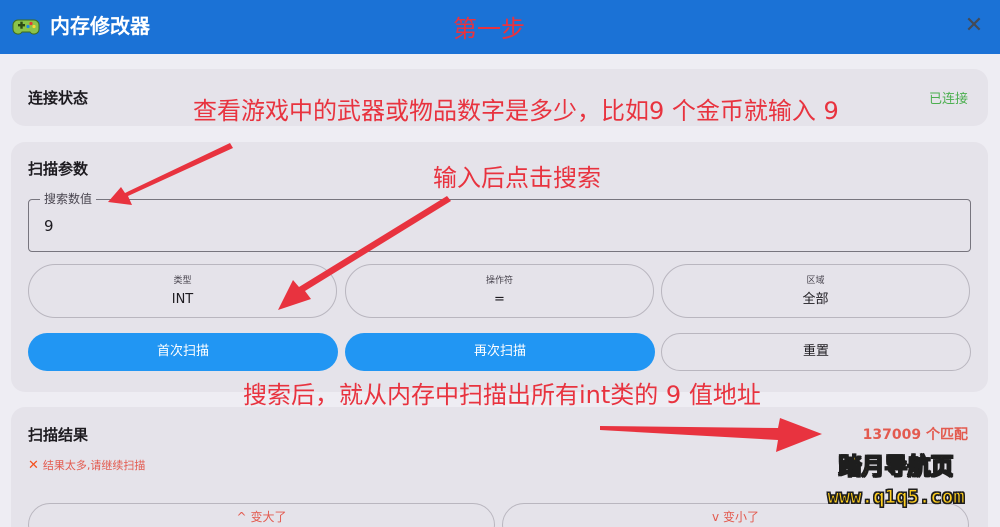 The width and height of the screenshot is (1000, 527). What do you see at coordinates (58, 435) in the screenshot?
I see `scan-results-title: 扫描结果` at bounding box center [58, 435].